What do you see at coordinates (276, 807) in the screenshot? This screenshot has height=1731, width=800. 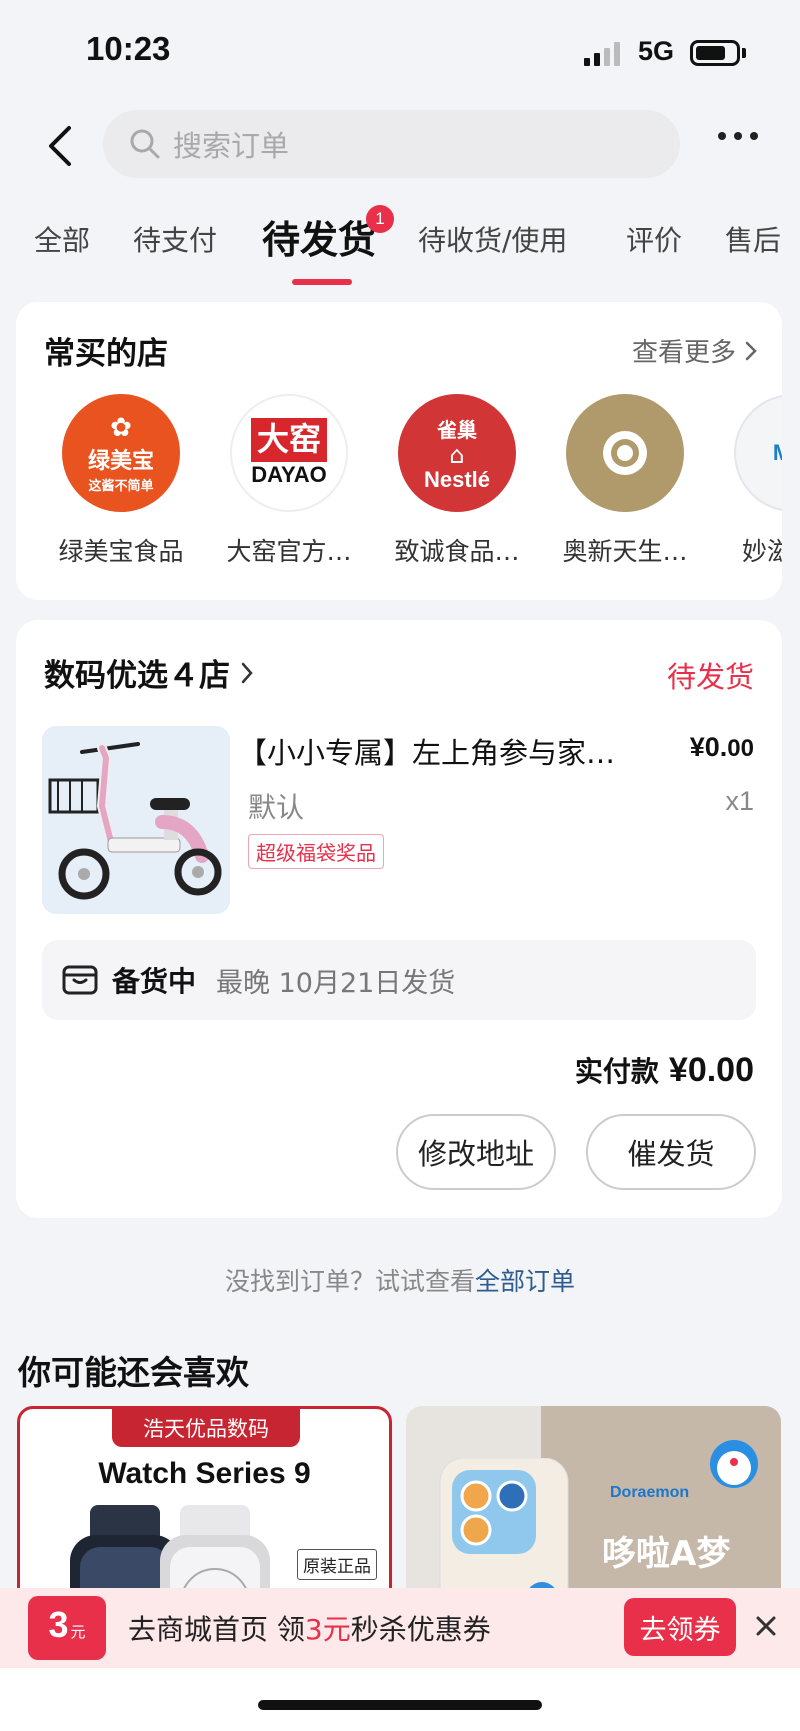 I see `product-variant: 默认` at bounding box center [276, 807].